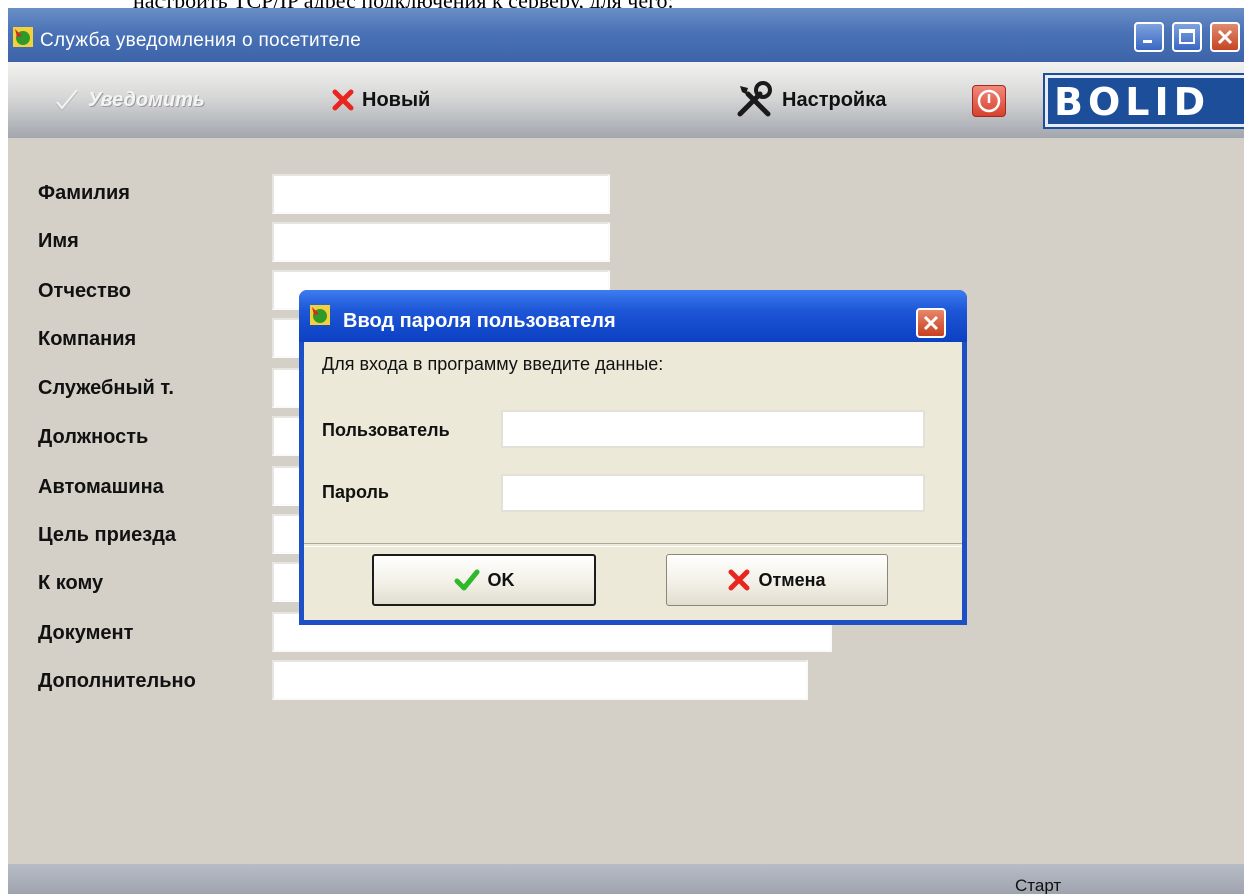 The image size is (1244, 894). I want to click on label-patronymic: Отчество, so click(84, 291).